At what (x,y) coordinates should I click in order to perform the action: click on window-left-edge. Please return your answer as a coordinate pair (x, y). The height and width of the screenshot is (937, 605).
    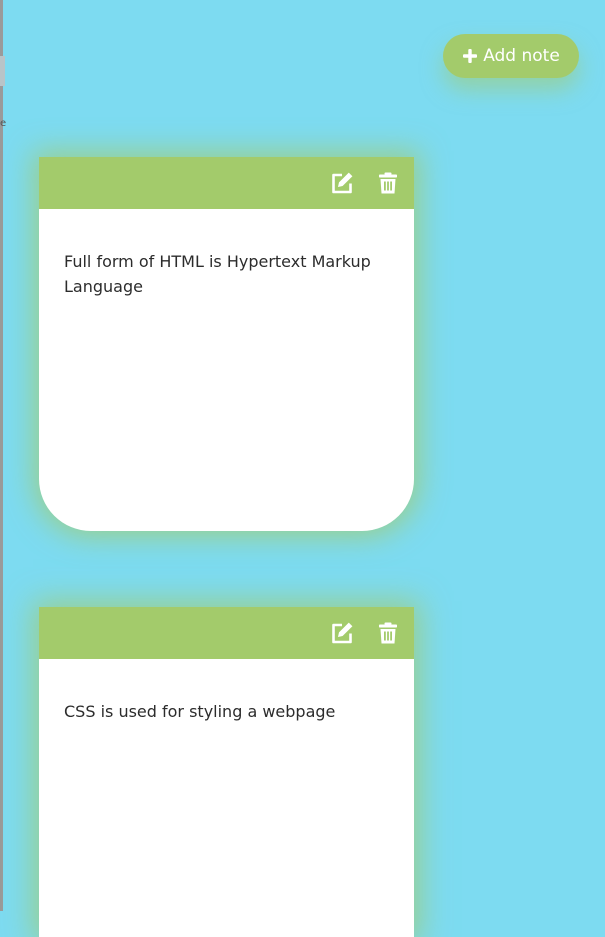
    Looking at the image, I should click on (1, 455).